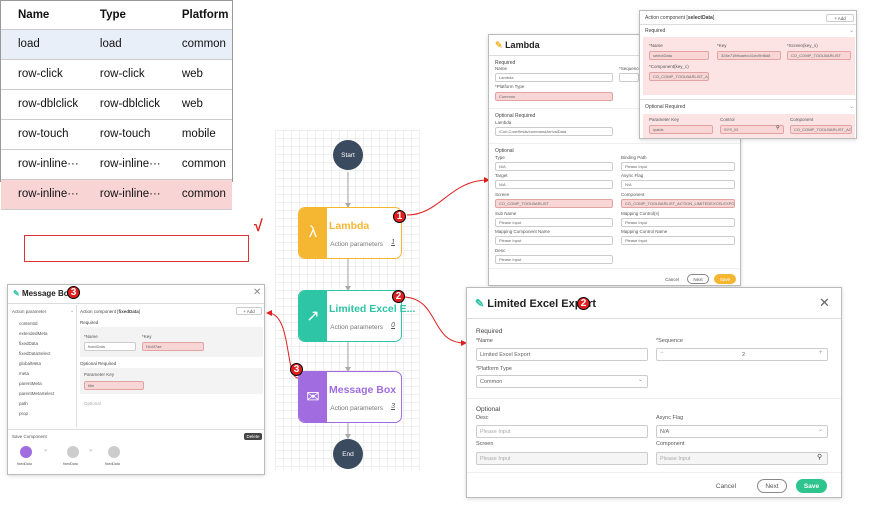 Image resolution: width=882 pixels, height=505 pixels. I want to click on chevron-right-icon: », so click(46, 451).